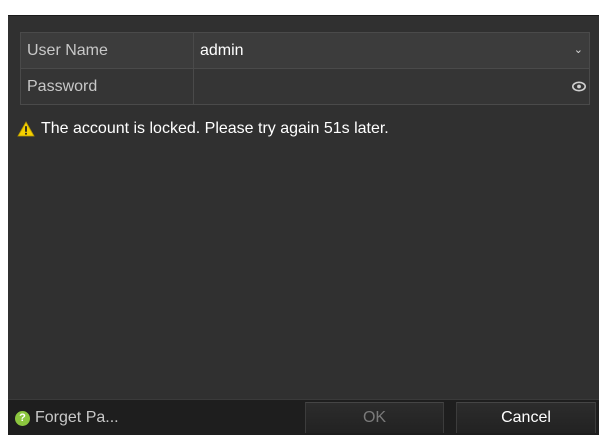 The image size is (599, 436). What do you see at coordinates (391, 50) in the screenshot?
I see `username-select: admin ⌄` at bounding box center [391, 50].